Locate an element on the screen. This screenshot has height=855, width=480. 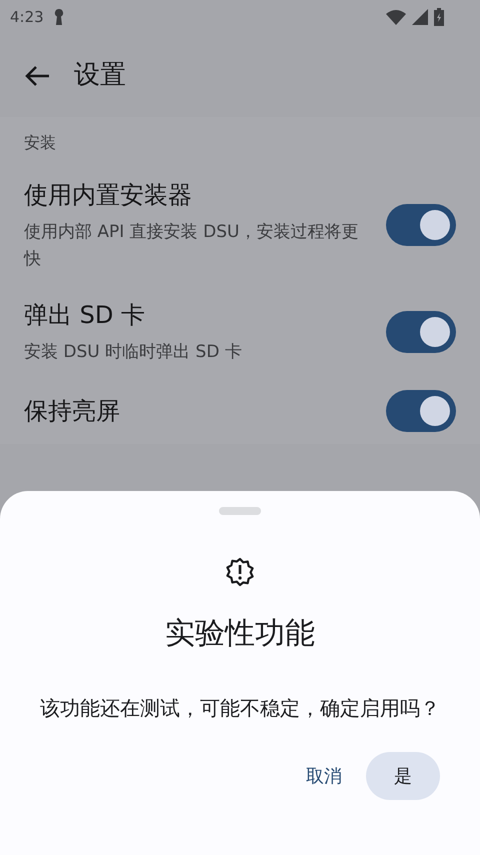
drag-handle is located at coordinates (240, 511).